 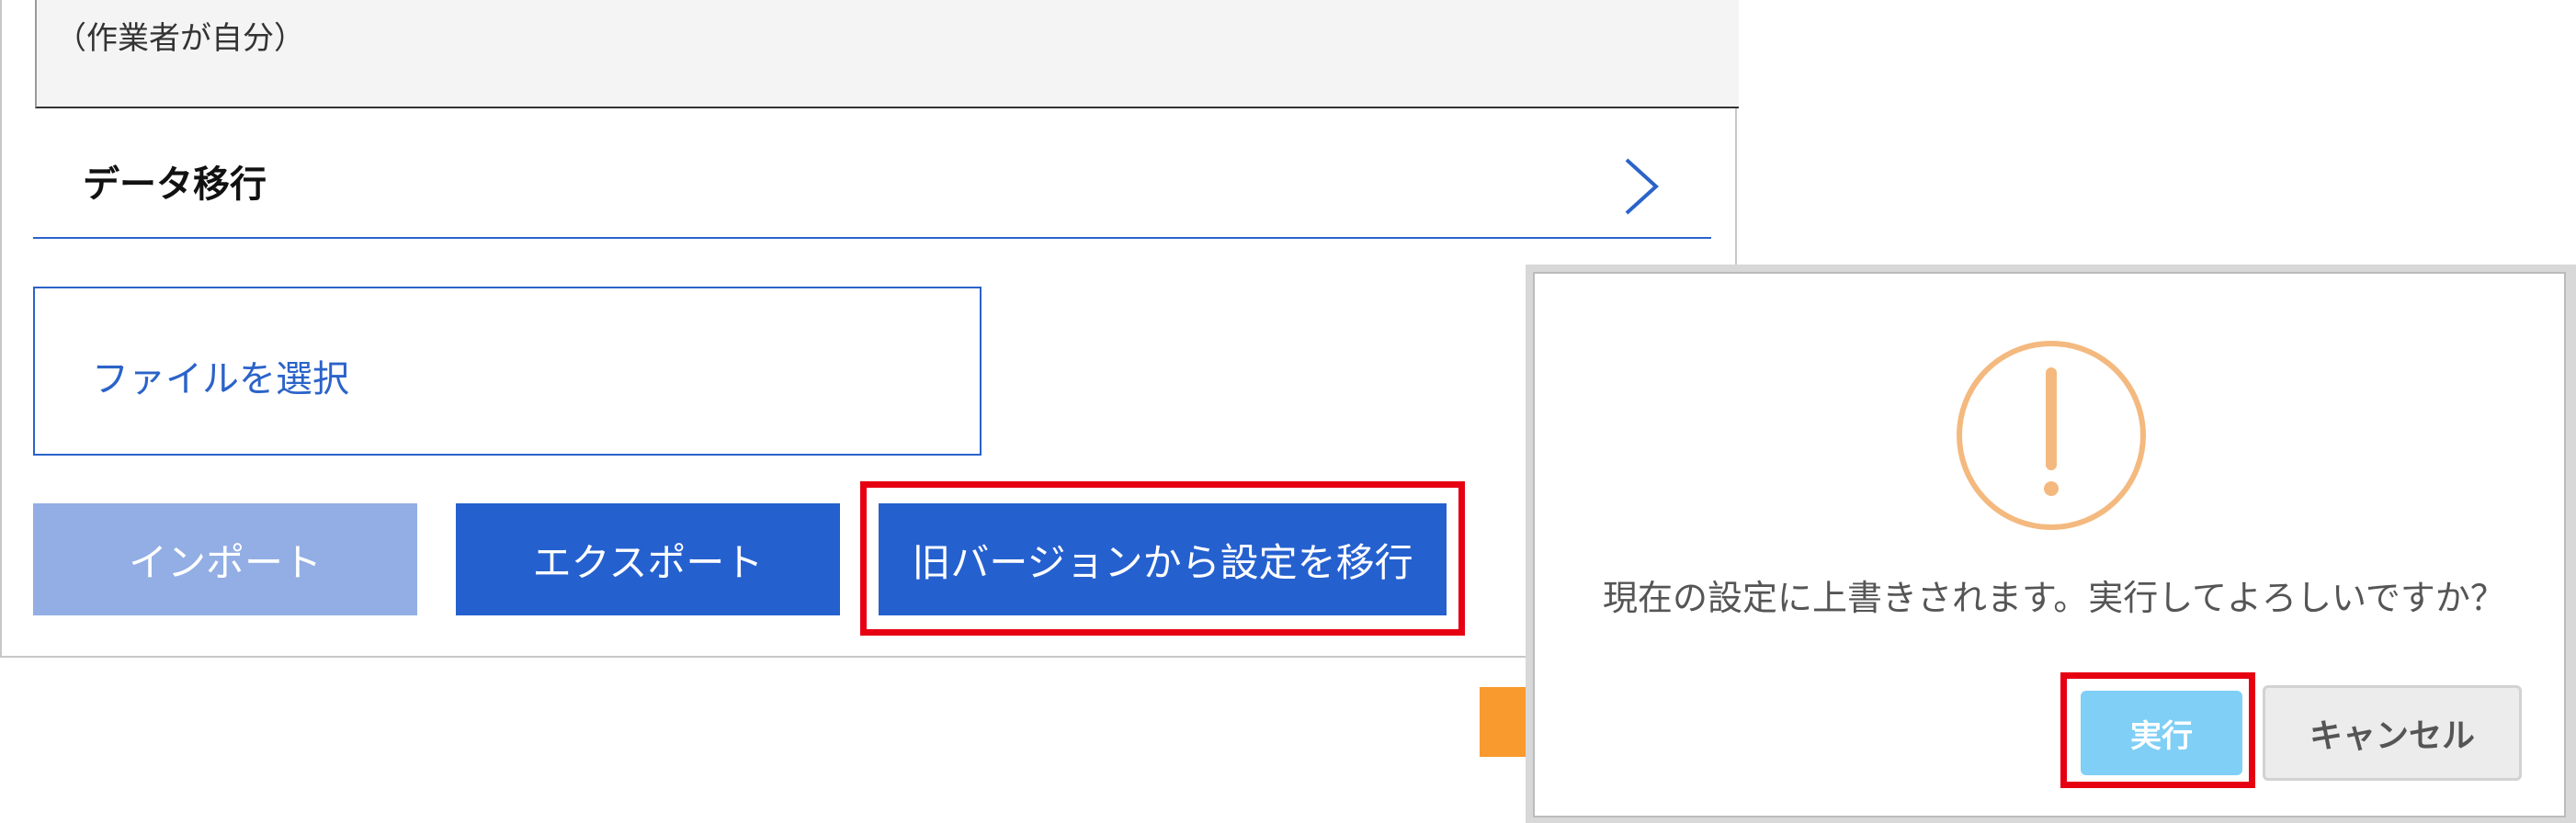 What do you see at coordinates (648, 559) in the screenshot?
I see `export-button: エクスポート` at bounding box center [648, 559].